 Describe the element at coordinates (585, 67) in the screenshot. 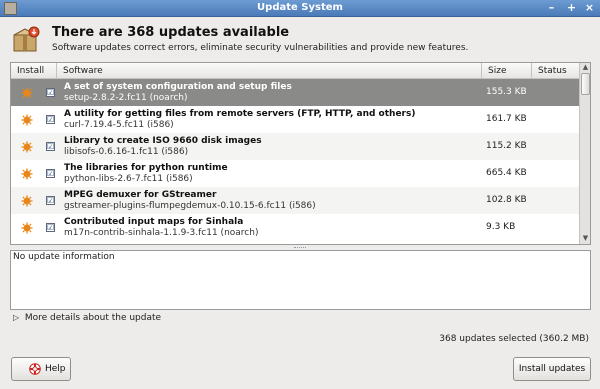

I see `scroll-up-icon: ▲` at that location.